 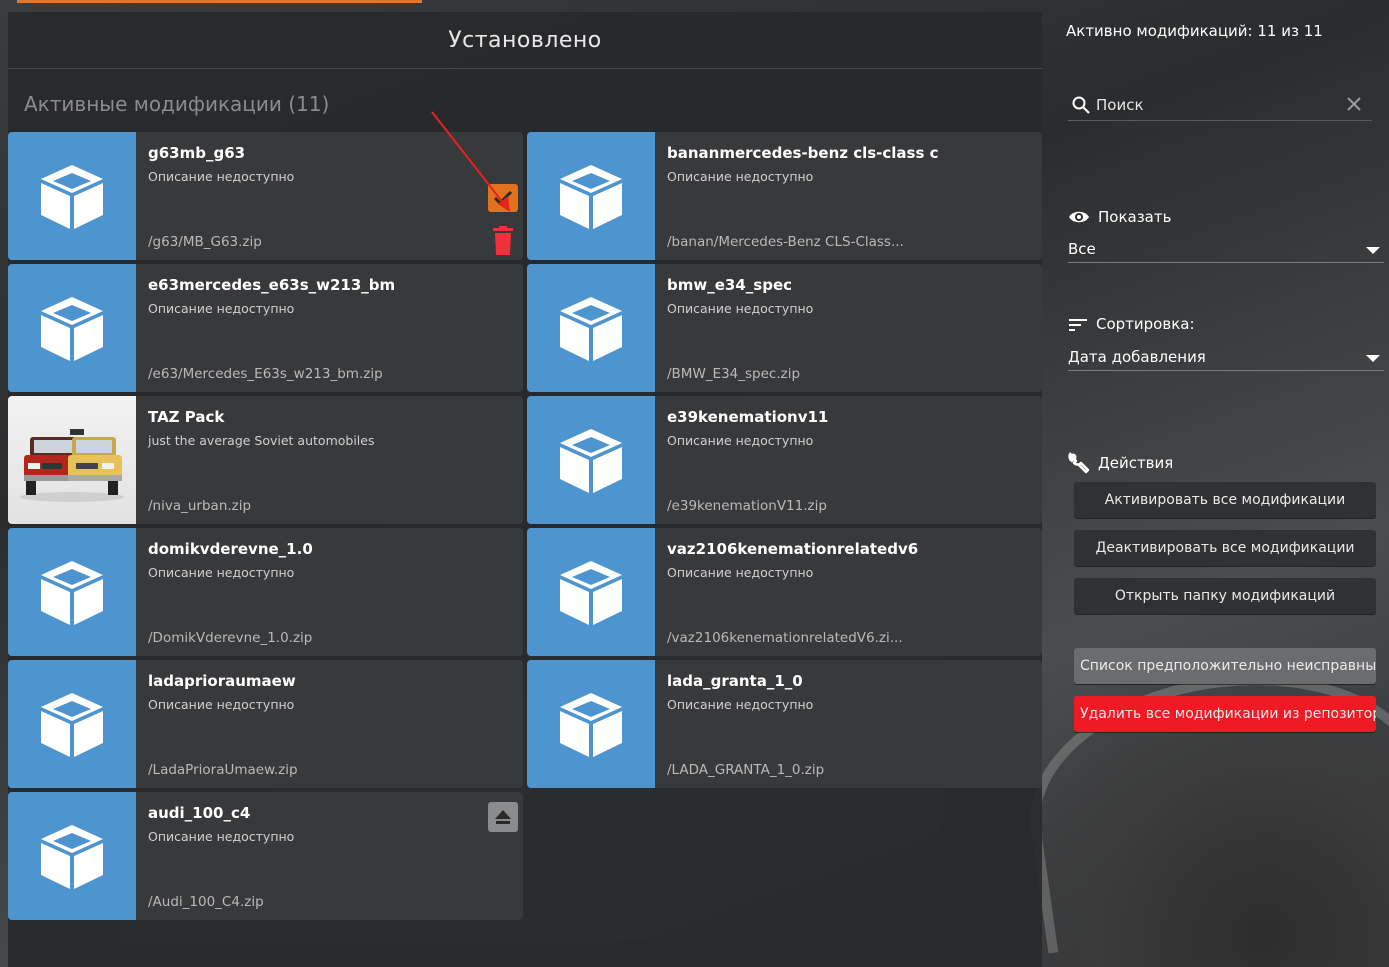 I want to click on mod-path: /e63/Mercedes_E63s_w213_bm.zip, so click(x=265, y=374).